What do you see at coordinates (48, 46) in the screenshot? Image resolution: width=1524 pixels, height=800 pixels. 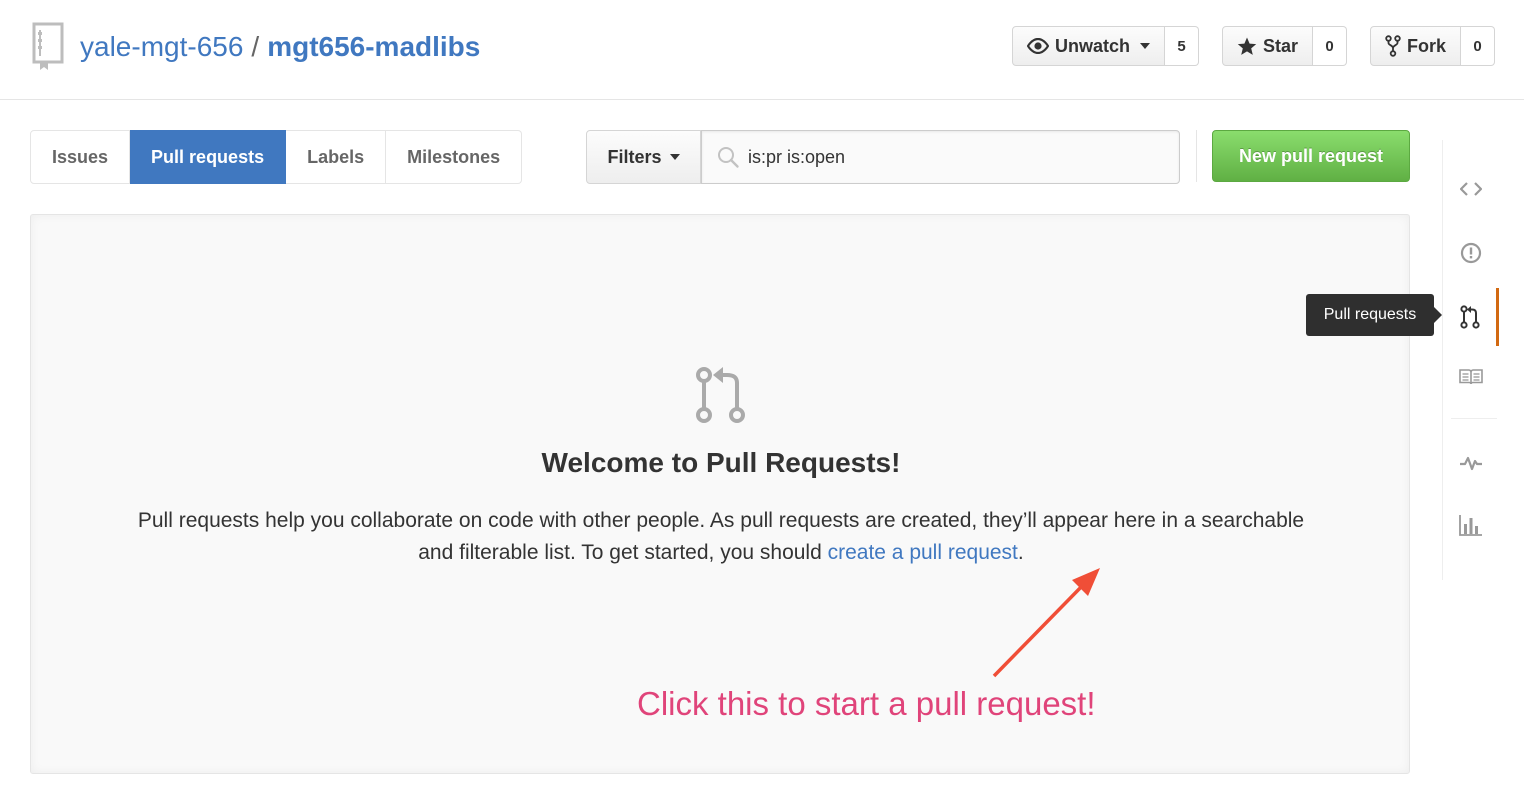 I see `repo-icon` at bounding box center [48, 46].